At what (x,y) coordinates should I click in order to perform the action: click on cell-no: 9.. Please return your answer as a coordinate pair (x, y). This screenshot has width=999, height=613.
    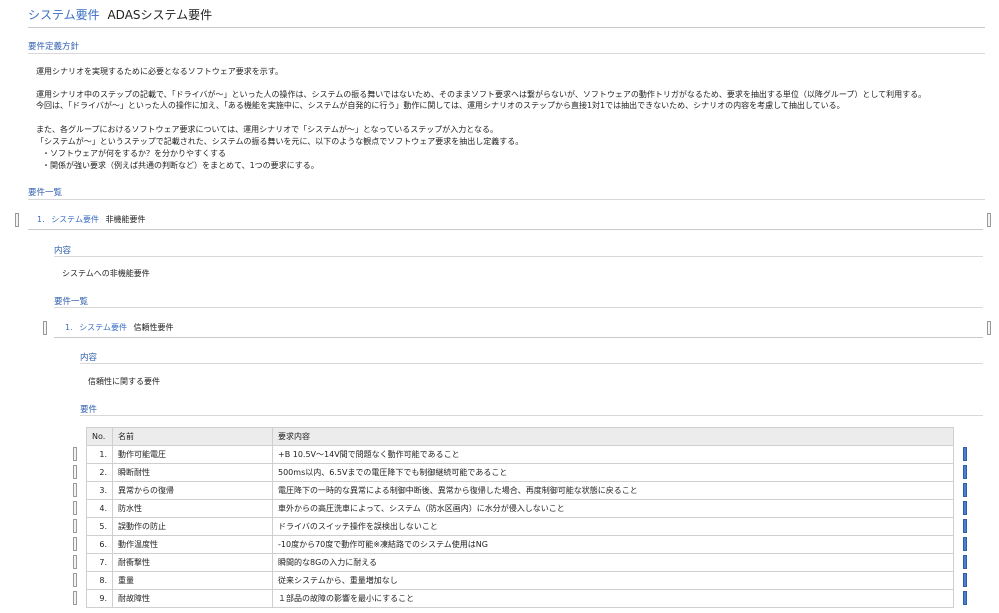
    Looking at the image, I should click on (99, 598).